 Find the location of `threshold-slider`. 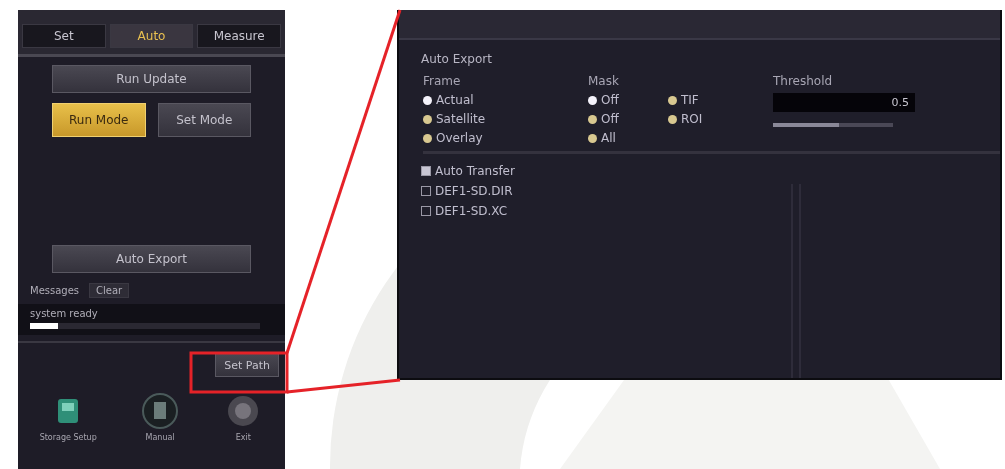

threshold-slider is located at coordinates (833, 125).